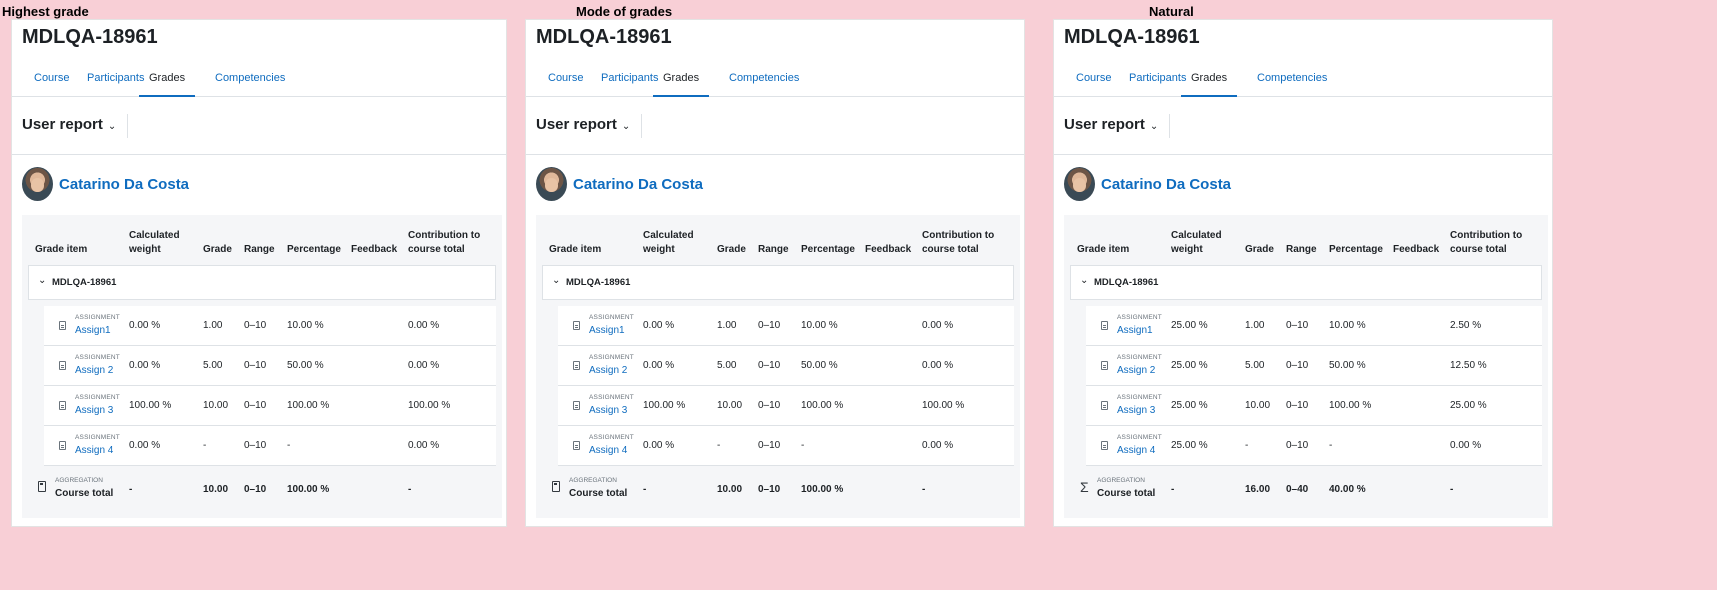  I want to click on grade-cell: 1.00, so click(727, 325).